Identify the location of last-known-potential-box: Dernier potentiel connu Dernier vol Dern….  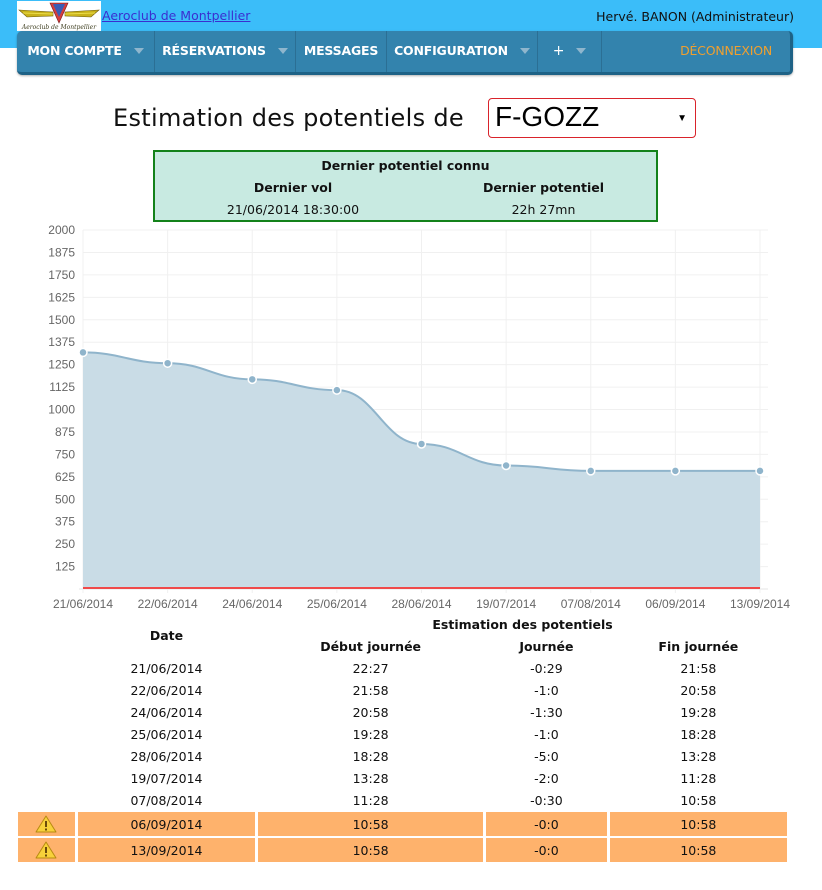
(405, 186).